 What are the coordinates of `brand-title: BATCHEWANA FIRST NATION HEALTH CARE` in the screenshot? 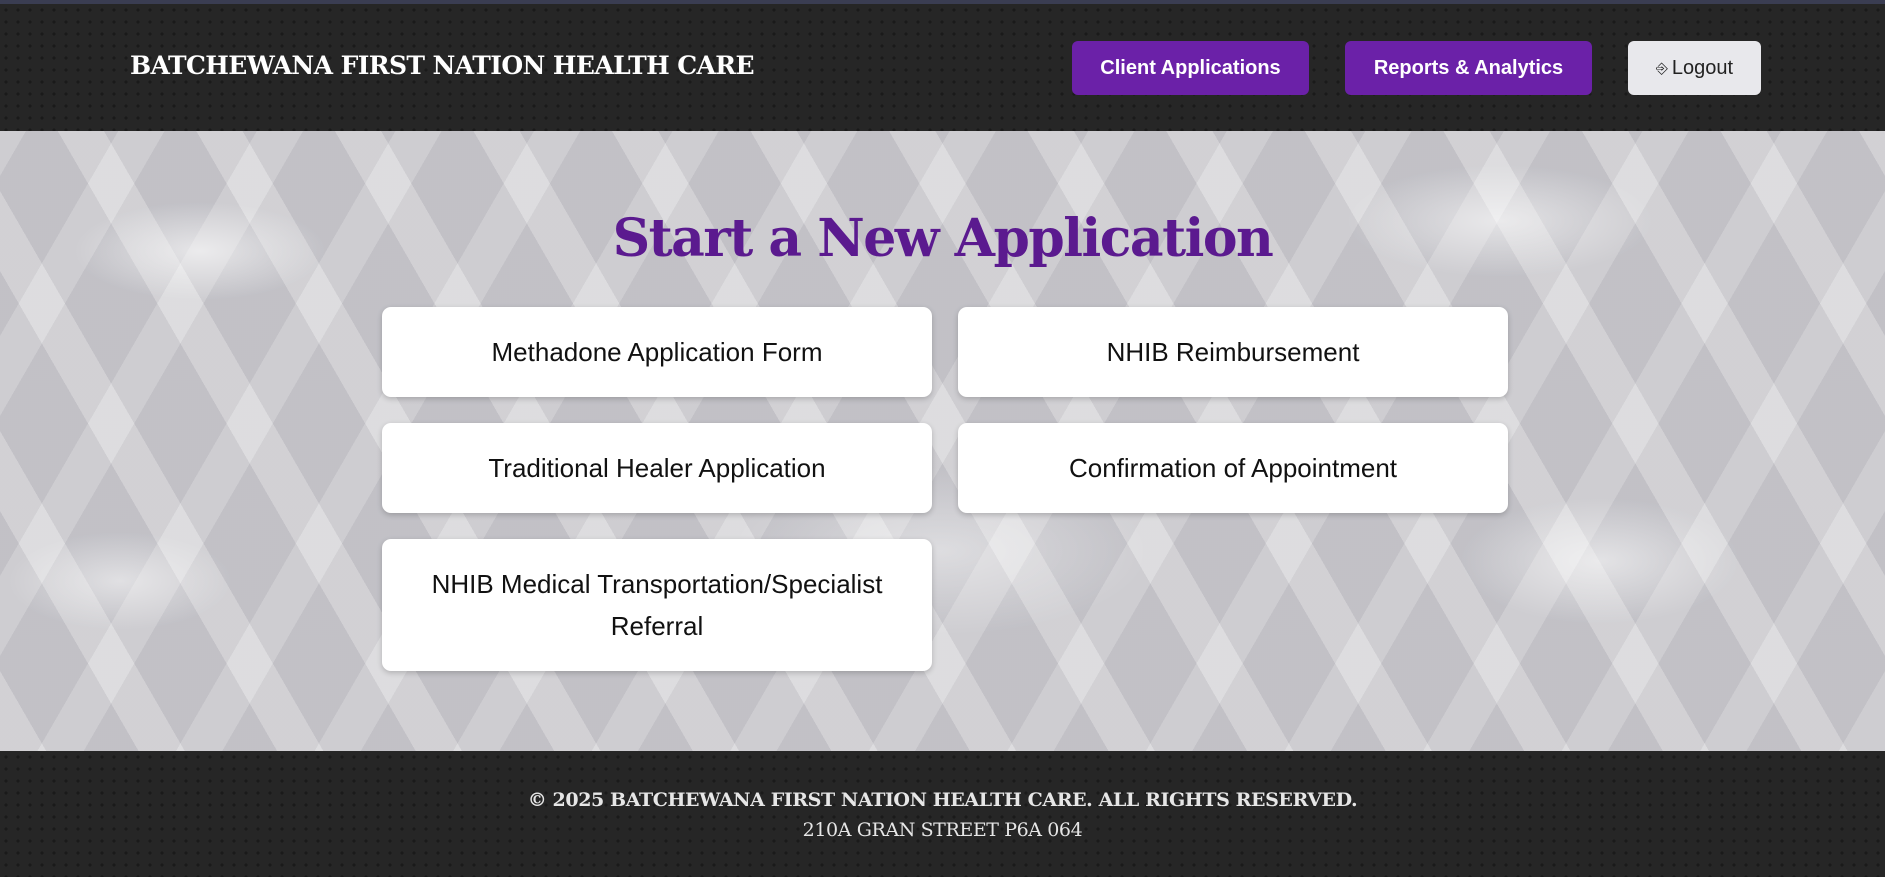 It's located at (442, 65).